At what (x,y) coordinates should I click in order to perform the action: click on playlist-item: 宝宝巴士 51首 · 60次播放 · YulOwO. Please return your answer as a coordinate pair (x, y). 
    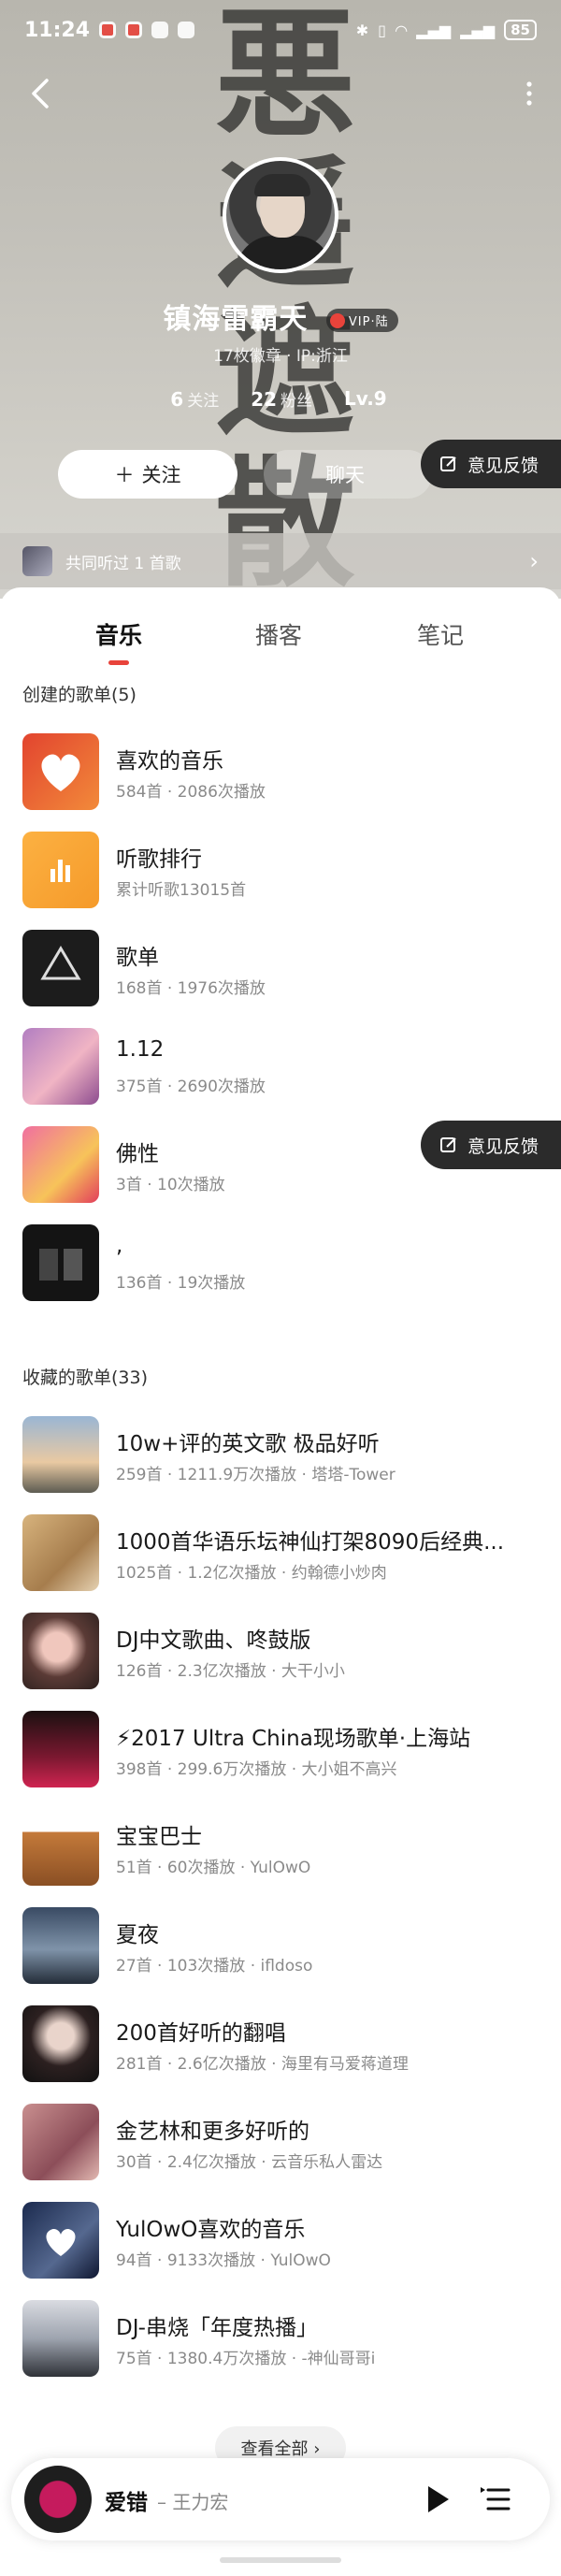
    Looking at the image, I should click on (280, 1848).